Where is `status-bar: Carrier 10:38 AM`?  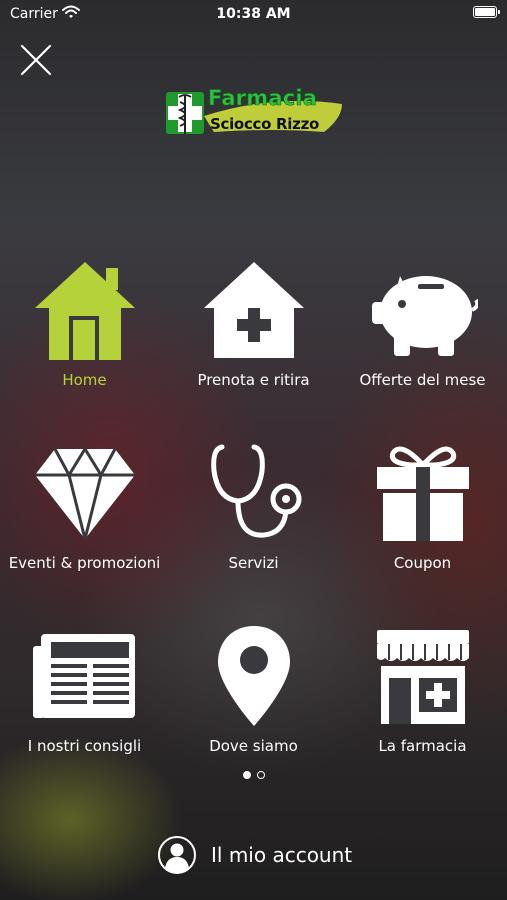 status-bar: Carrier 10:38 AM is located at coordinates (253, 14).